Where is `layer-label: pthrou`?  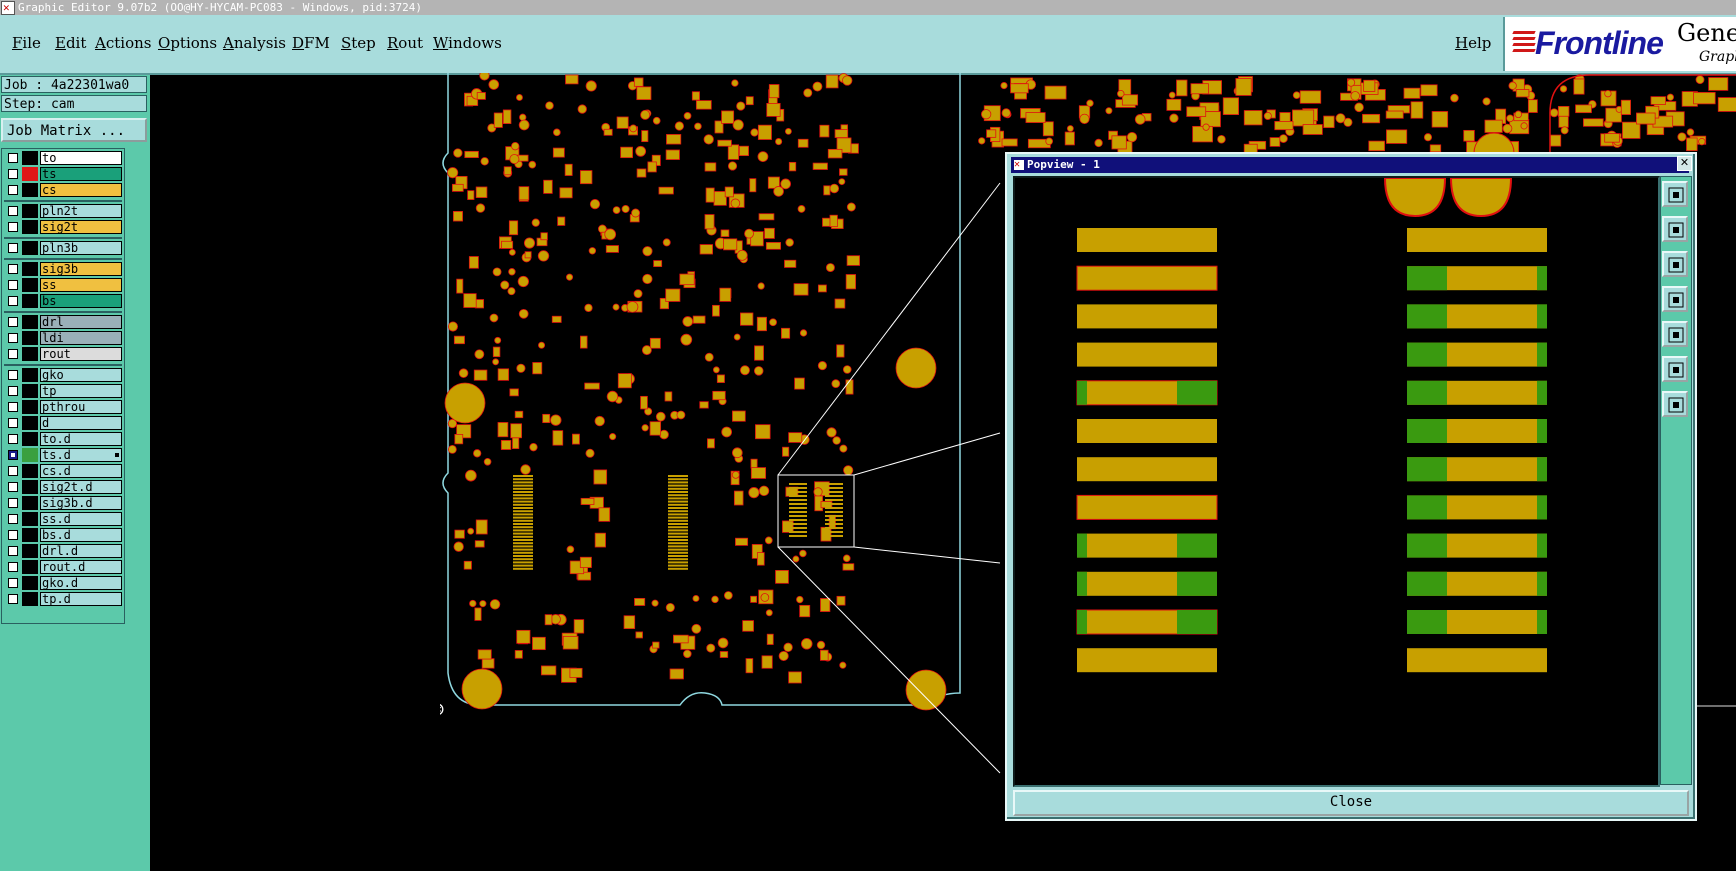 layer-label: pthrou is located at coordinates (81, 407).